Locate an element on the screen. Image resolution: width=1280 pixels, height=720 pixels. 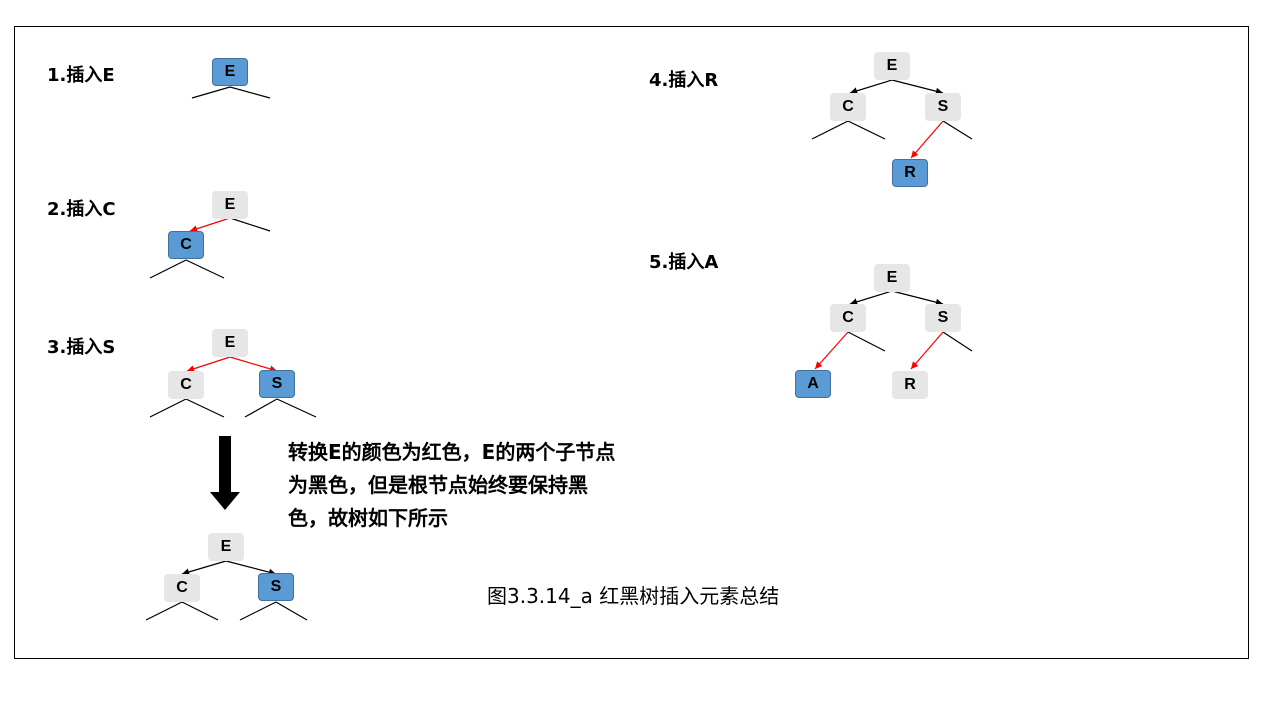
step5-label: 5.插入A is located at coordinates (684, 262).